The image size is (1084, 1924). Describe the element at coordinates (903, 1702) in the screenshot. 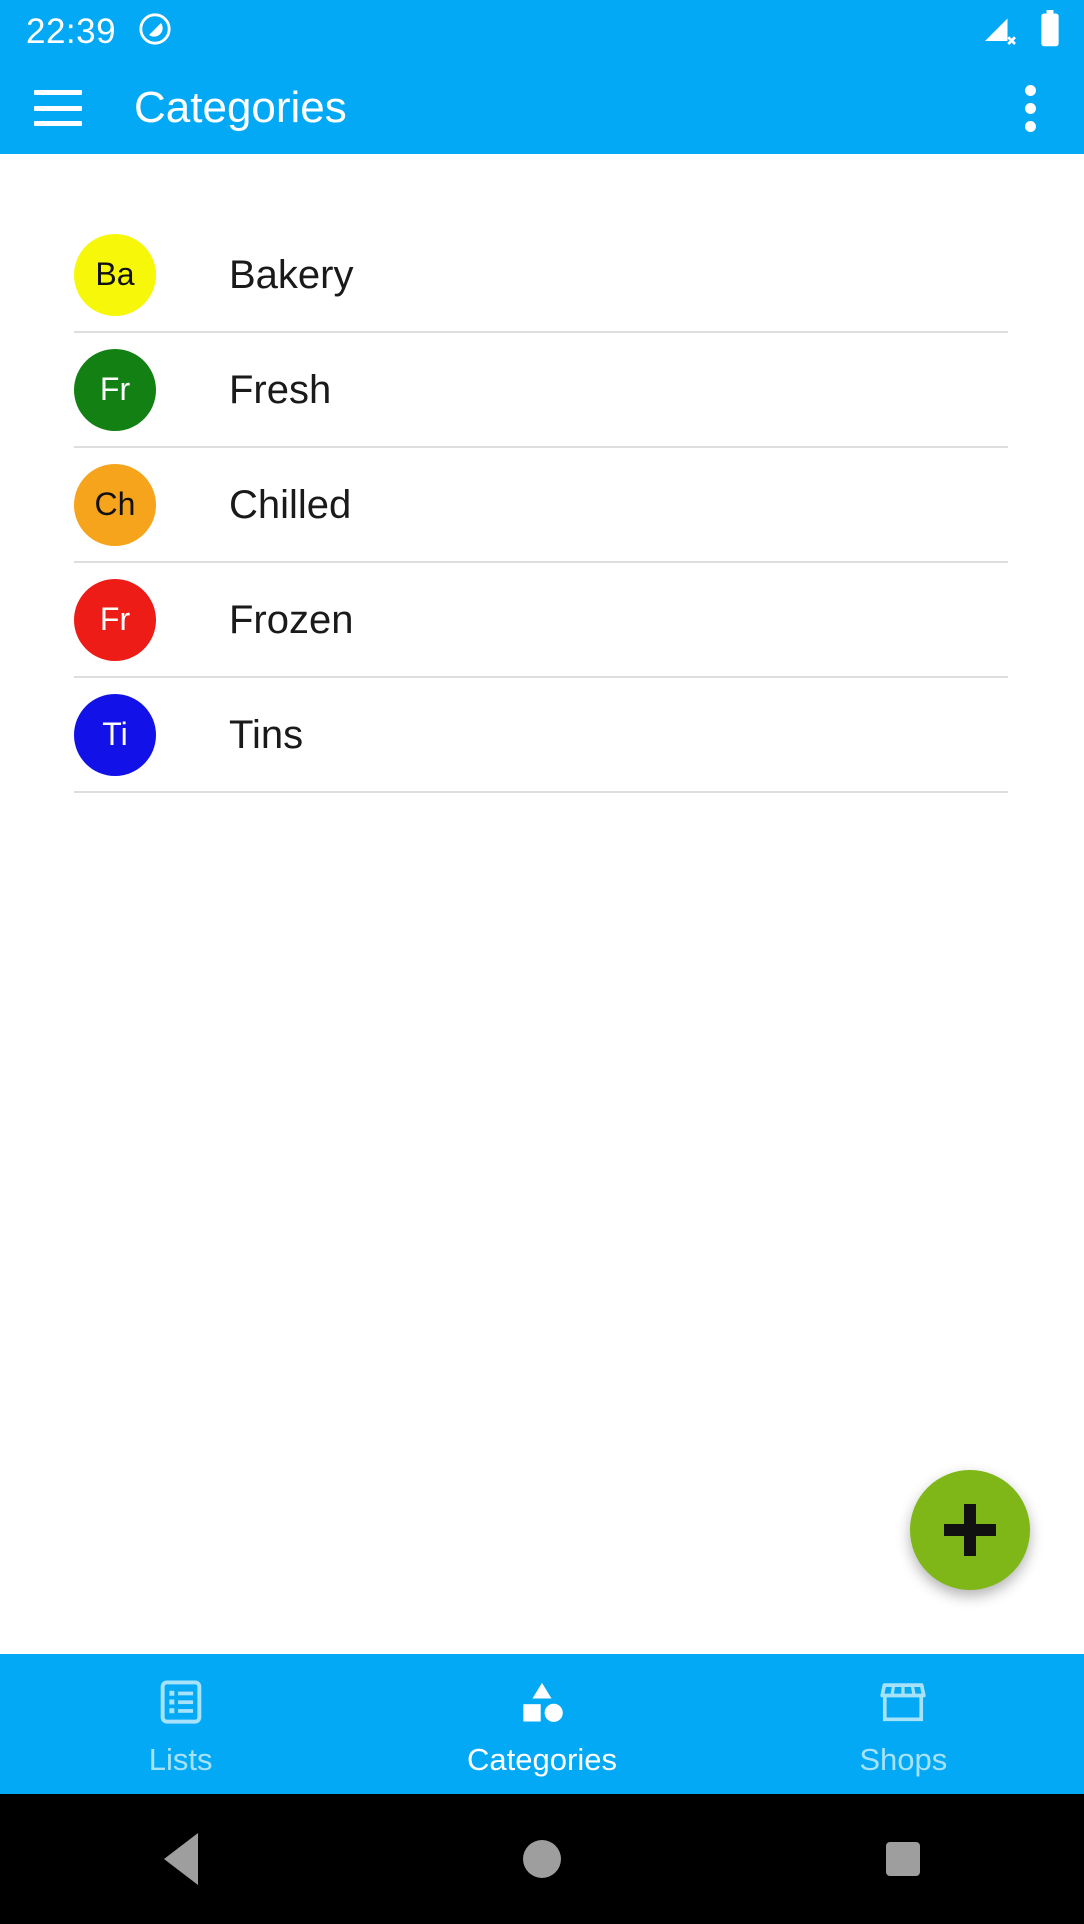

I see `store-icon` at that location.